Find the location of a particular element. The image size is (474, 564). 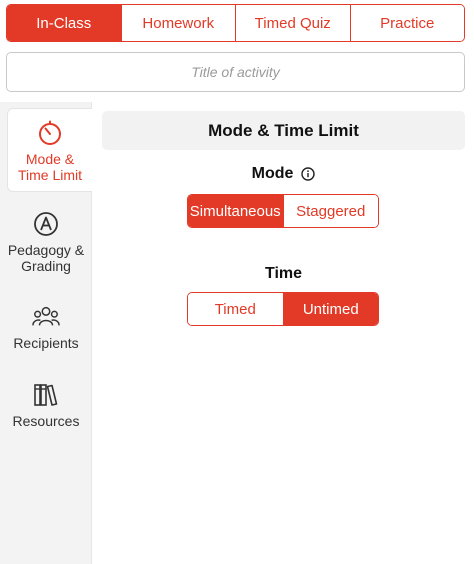

sidebar-item-recipients: Recipients is located at coordinates (46, 331).